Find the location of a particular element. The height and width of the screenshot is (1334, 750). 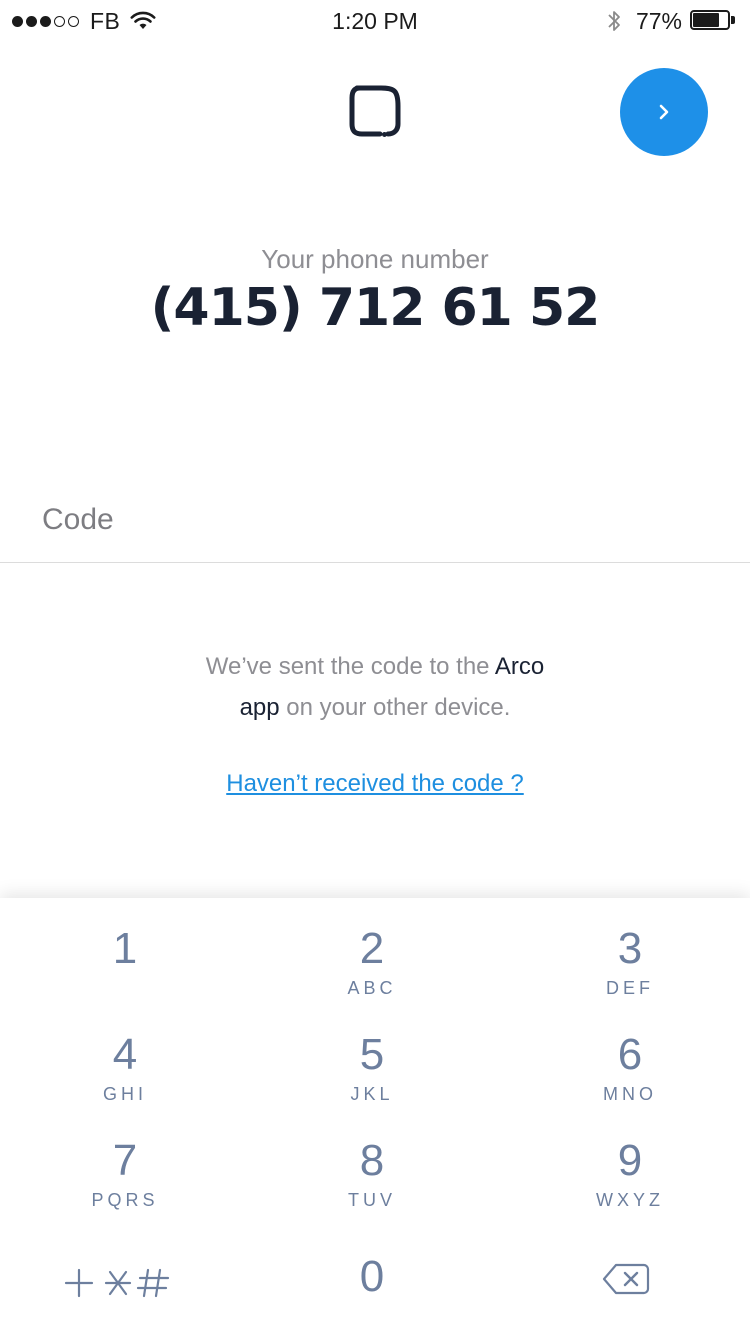

chevron-right-icon is located at coordinates (664, 112).